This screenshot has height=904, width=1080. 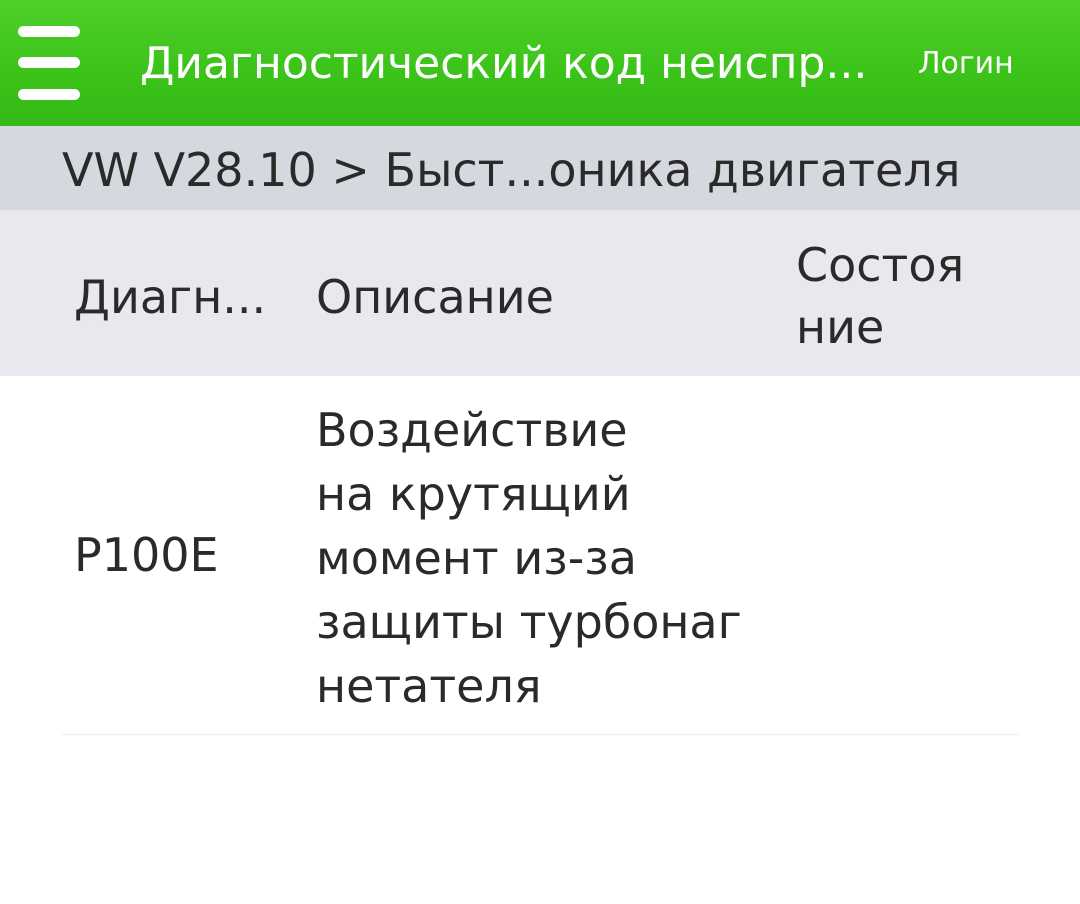 What do you see at coordinates (511, 170) in the screenshot?
I see `breadcrumb-path: VW V28.10 > Быст...оника двигателя` at bounding box center [511, 170].